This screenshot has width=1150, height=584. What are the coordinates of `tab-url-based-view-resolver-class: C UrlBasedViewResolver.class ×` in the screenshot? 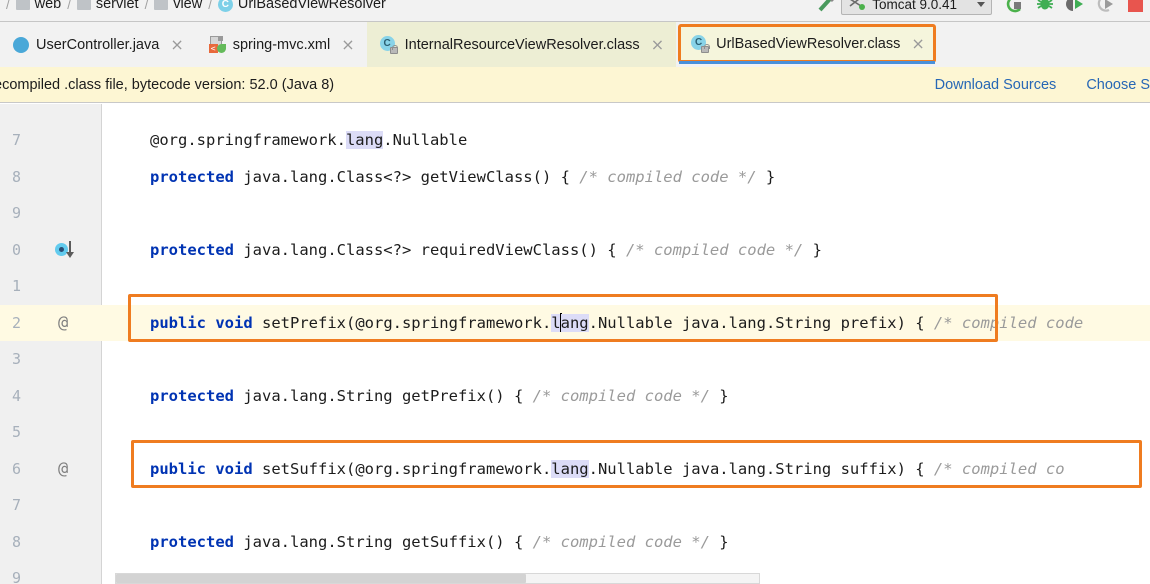 It's located at (807, 44).